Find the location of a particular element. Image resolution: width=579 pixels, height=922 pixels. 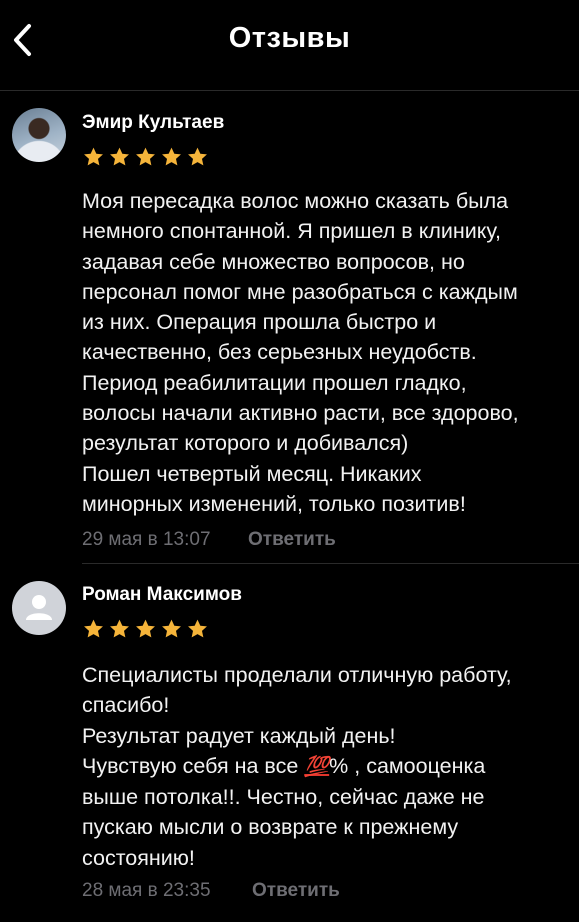

user-silhouette-icon is located at coordinates (39, 607).